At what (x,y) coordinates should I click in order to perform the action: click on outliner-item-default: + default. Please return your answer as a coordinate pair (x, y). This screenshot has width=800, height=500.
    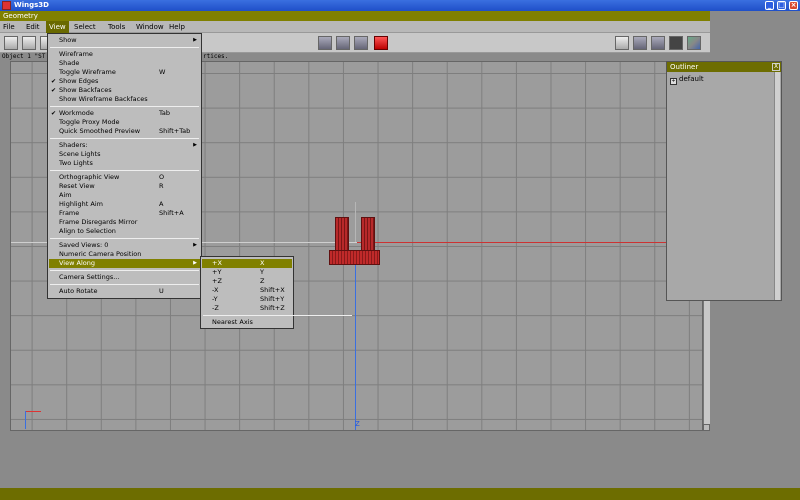
    Looking at the image, I should click on (687, 79).